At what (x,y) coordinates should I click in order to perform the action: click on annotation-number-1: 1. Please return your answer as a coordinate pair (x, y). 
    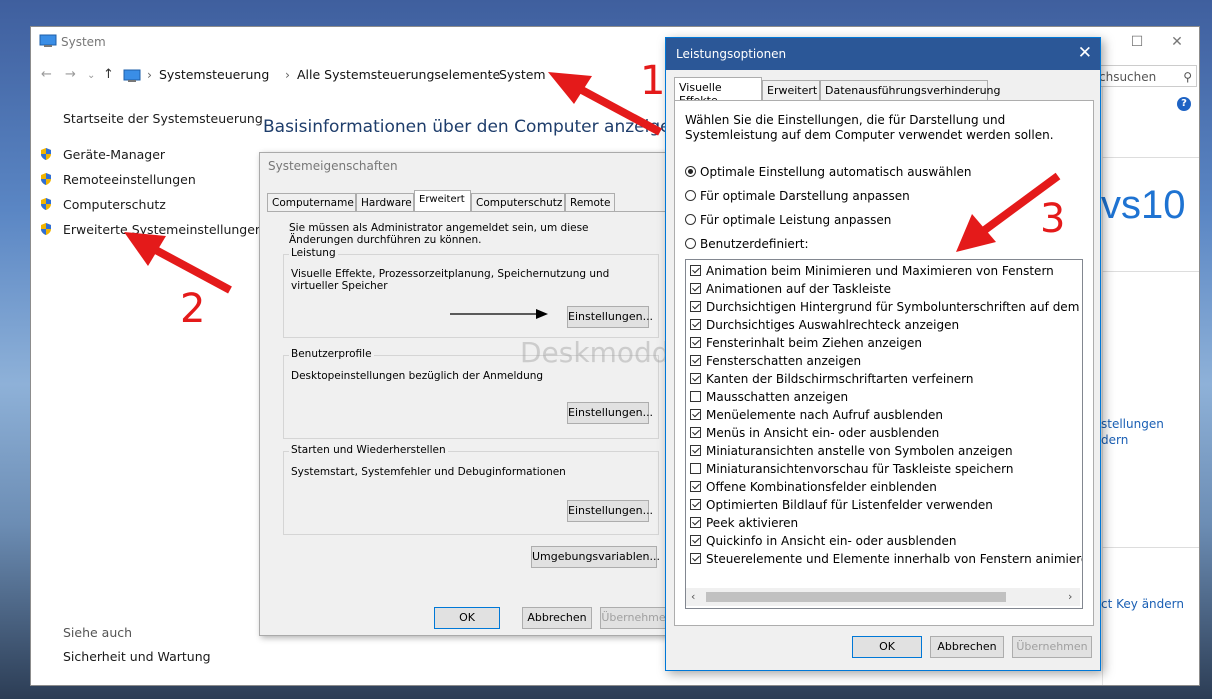
    Looking at the image, I should click on (653, 81).